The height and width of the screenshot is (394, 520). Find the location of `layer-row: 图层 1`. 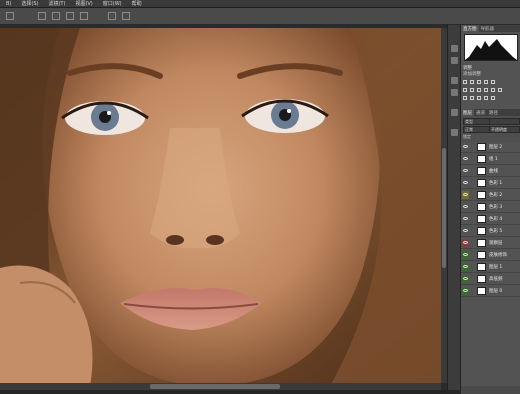

layer-row: 图层 1 is located at coordinates (490, 267).